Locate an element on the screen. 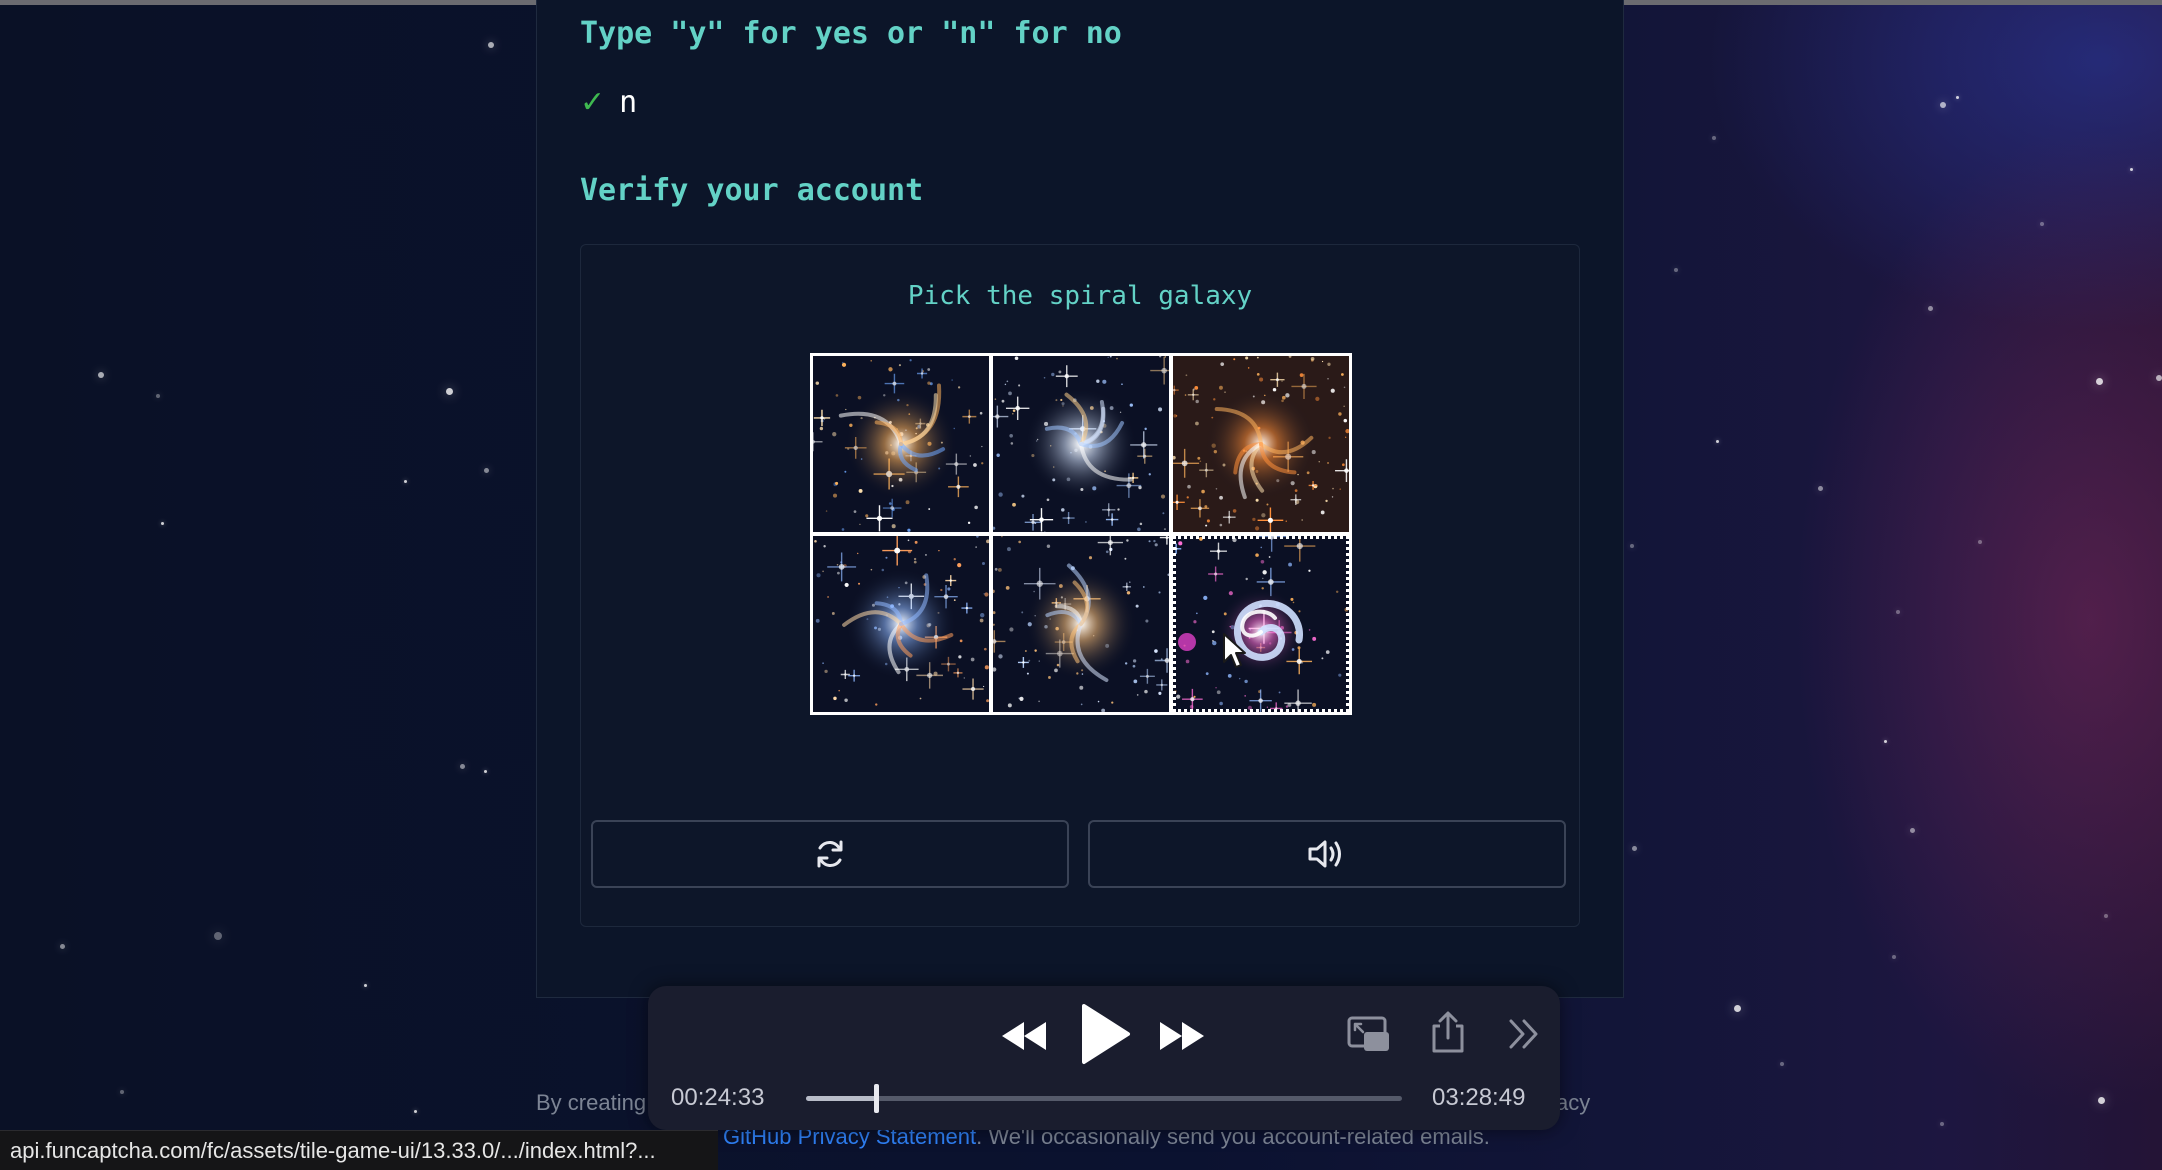 The height and width of the screenshot is (1170, 2162). spiral-galaxy-image is located at coordinates (1261, 624).